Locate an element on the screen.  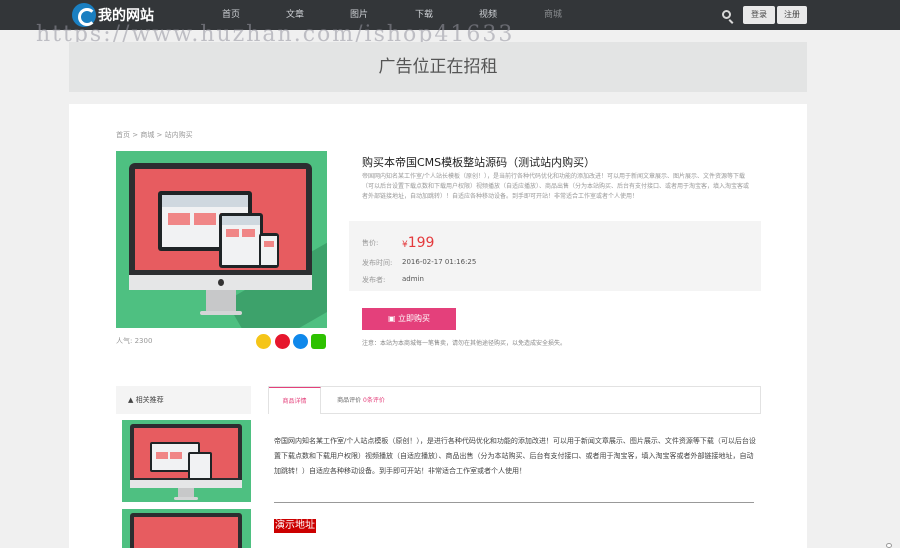
wechat-icon is located at coordinates (318, 341).